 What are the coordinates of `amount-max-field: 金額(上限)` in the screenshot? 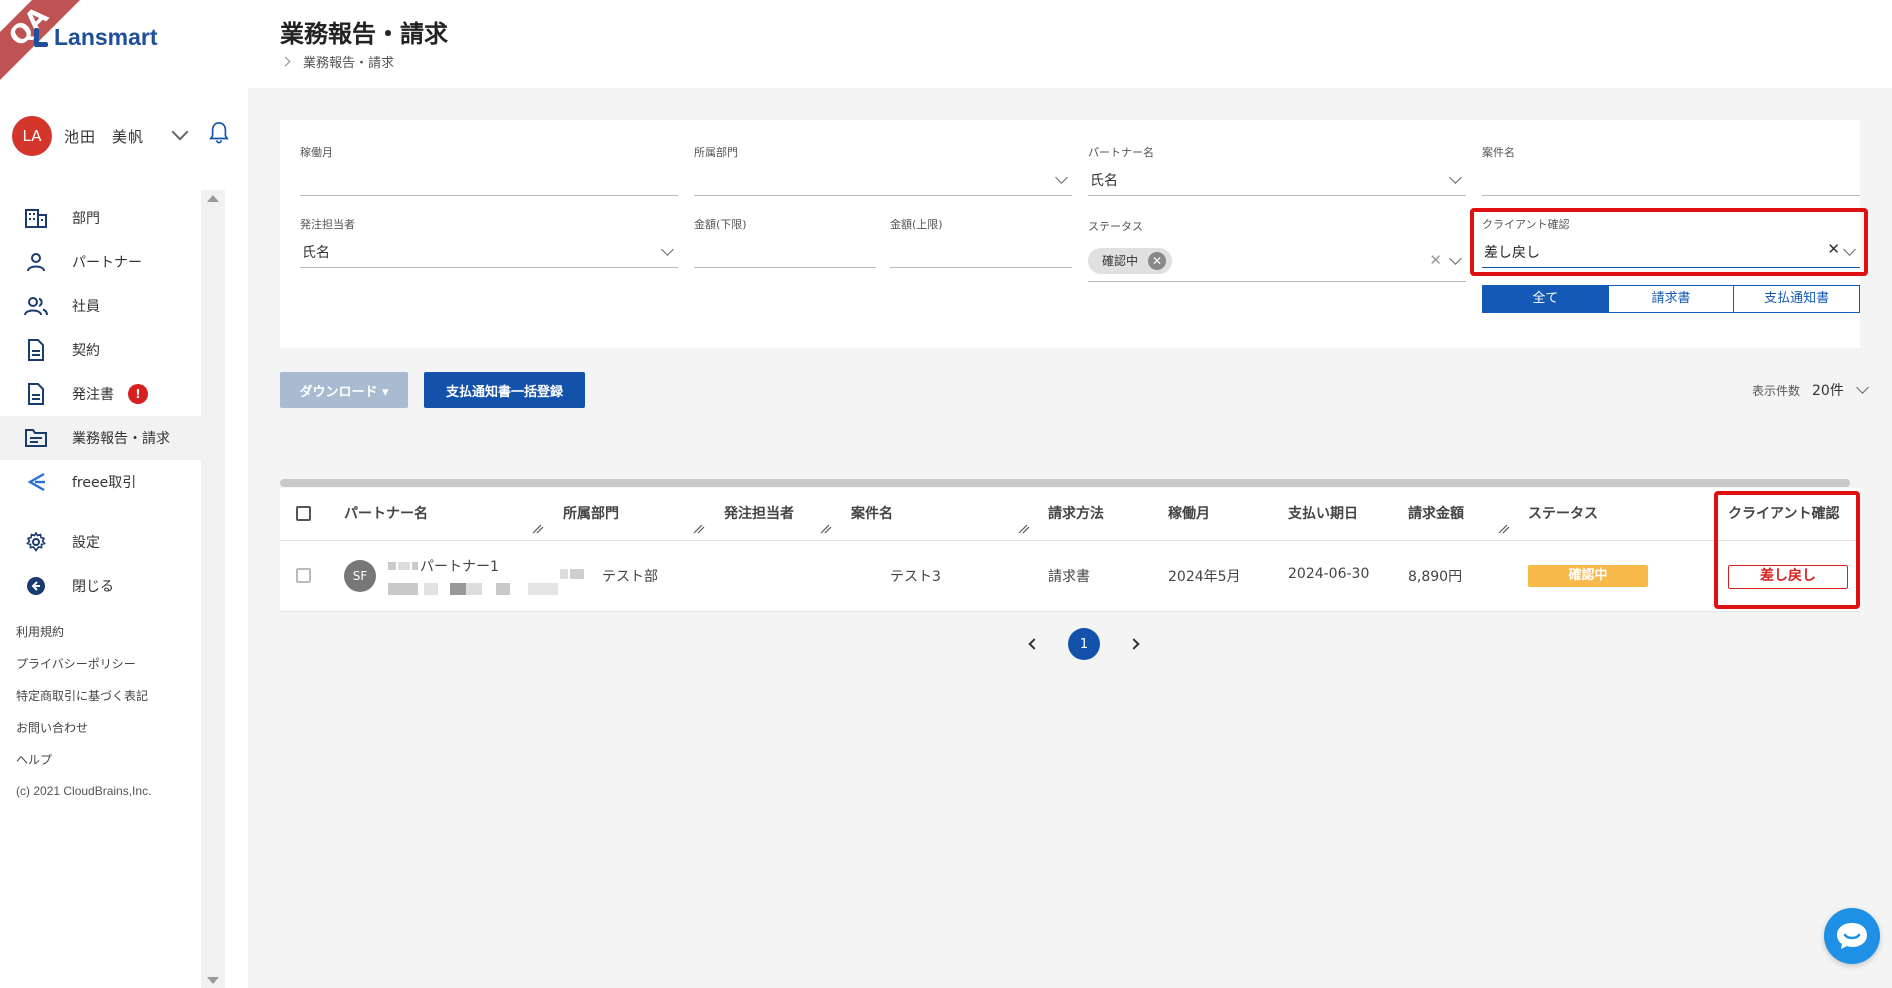 It's located at (981, 242).